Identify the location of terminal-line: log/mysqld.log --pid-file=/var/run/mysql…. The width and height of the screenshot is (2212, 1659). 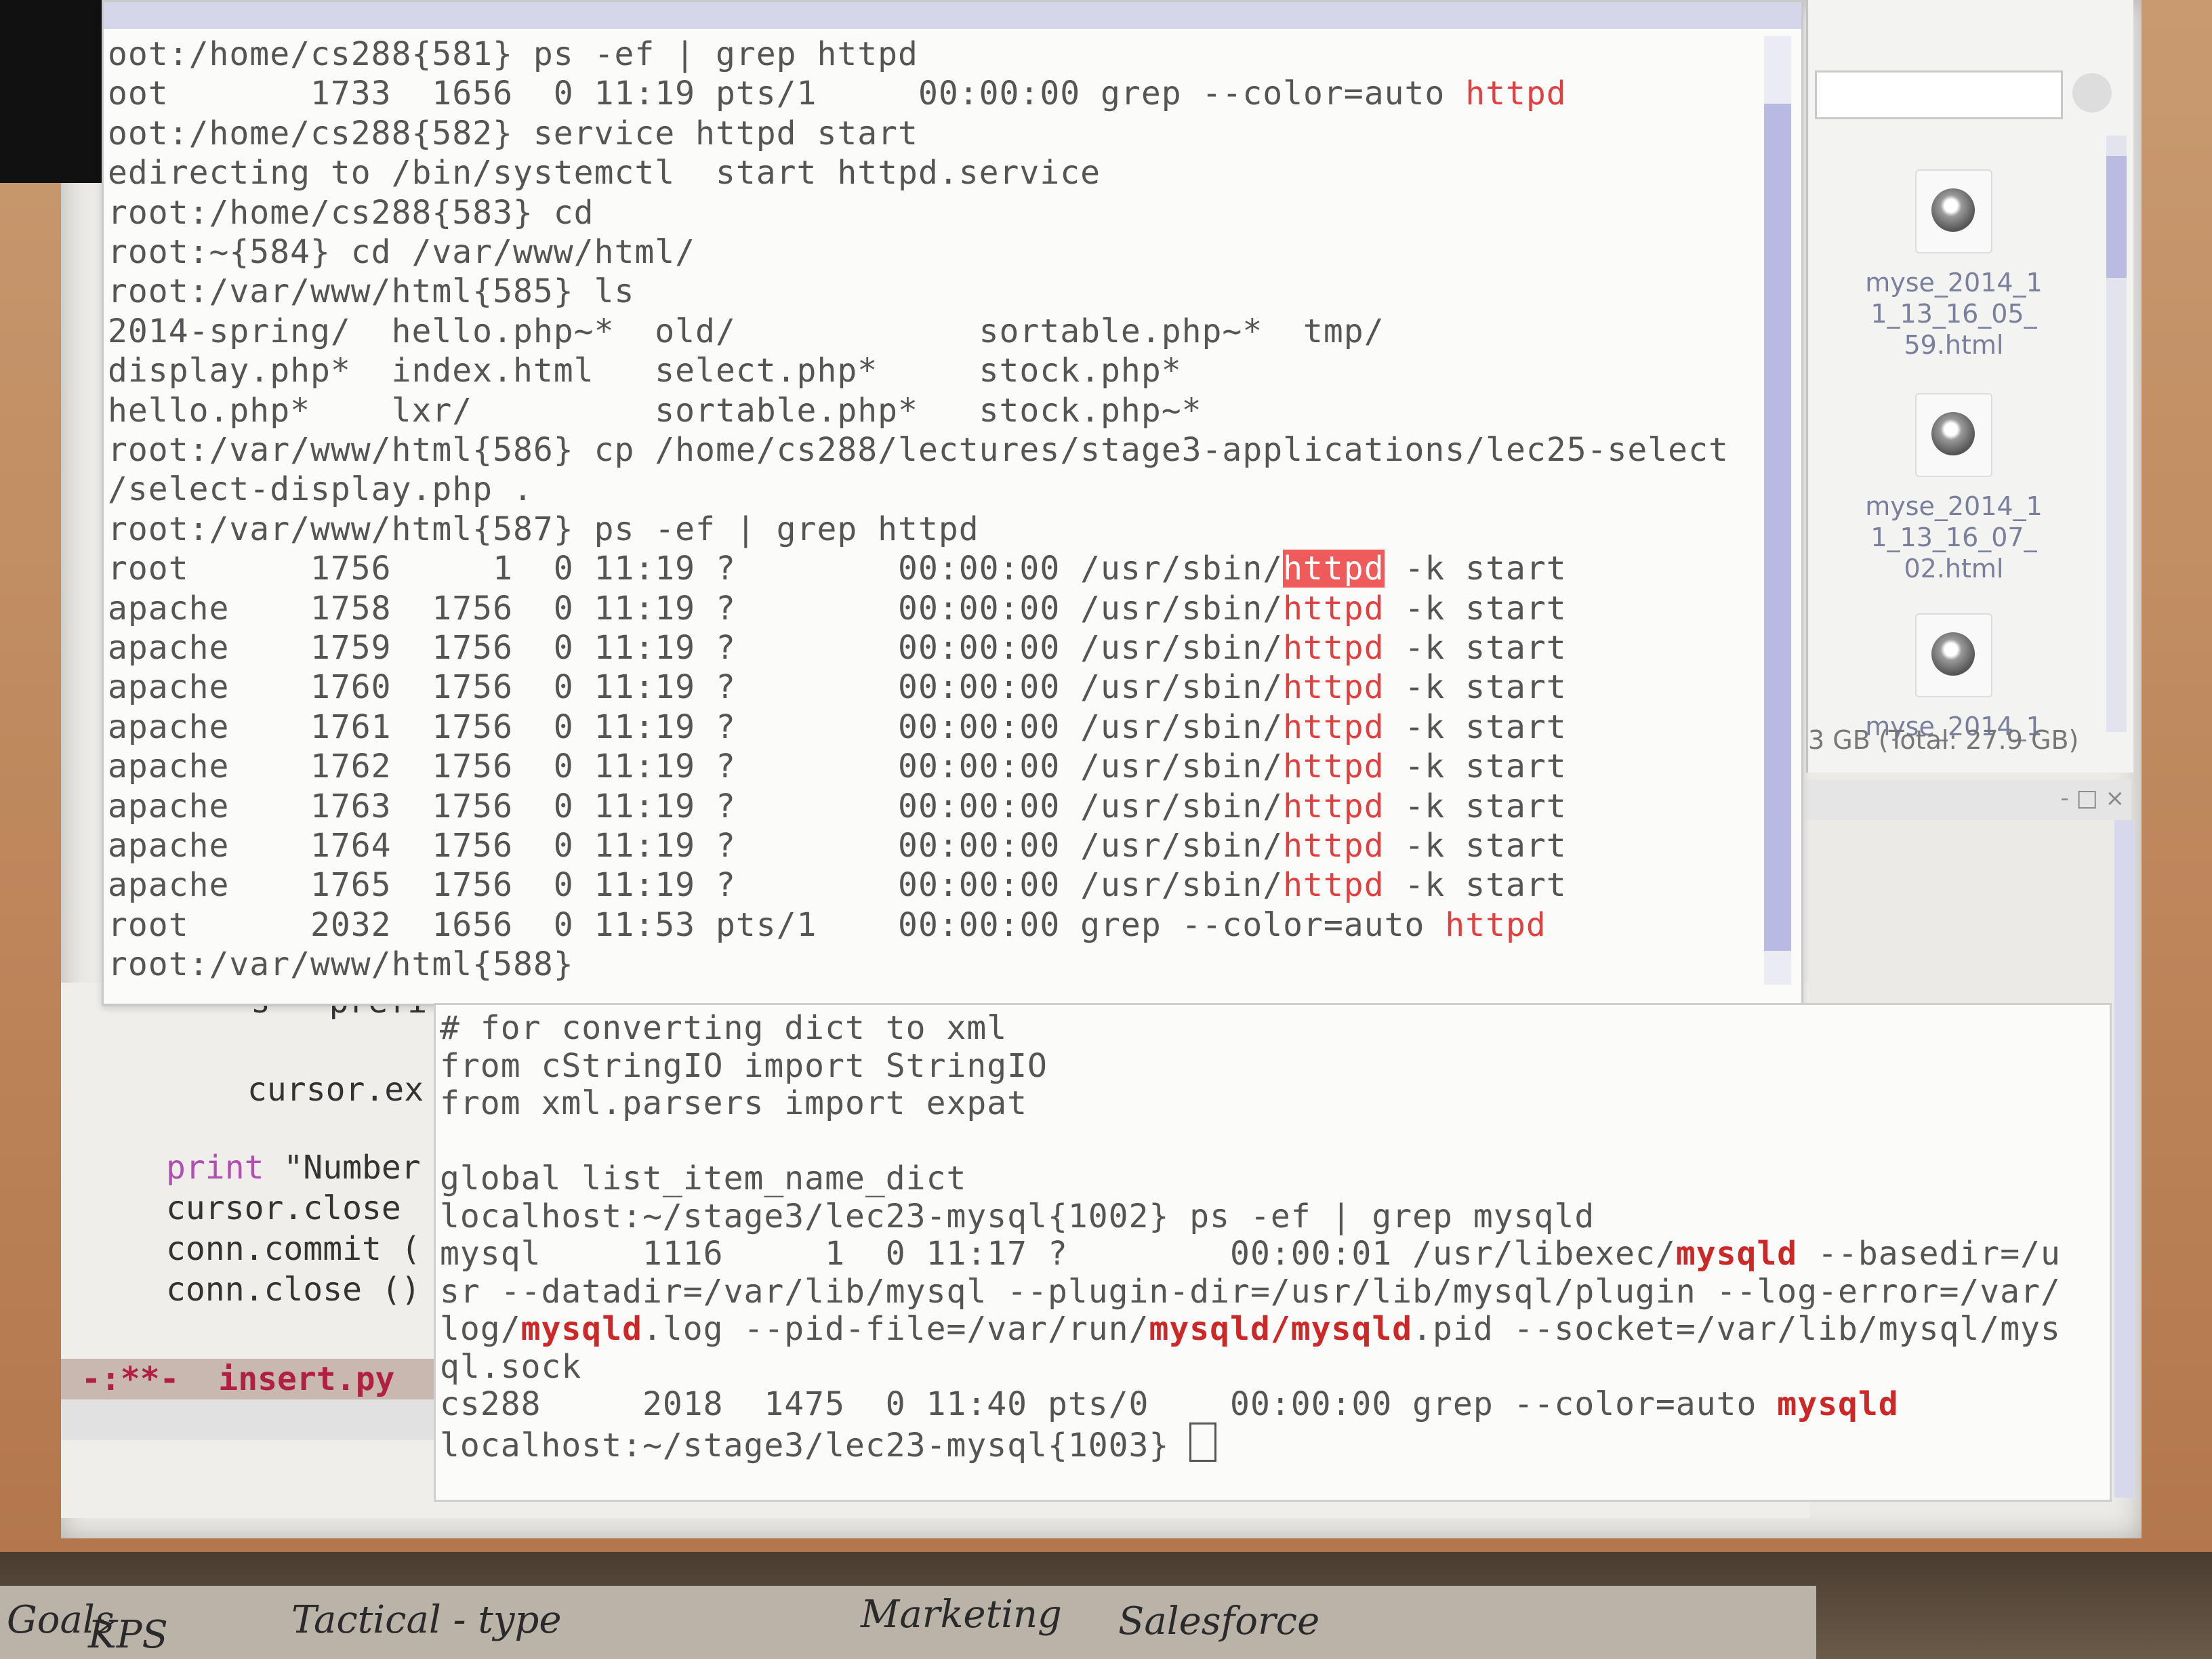
(1250, 1329).